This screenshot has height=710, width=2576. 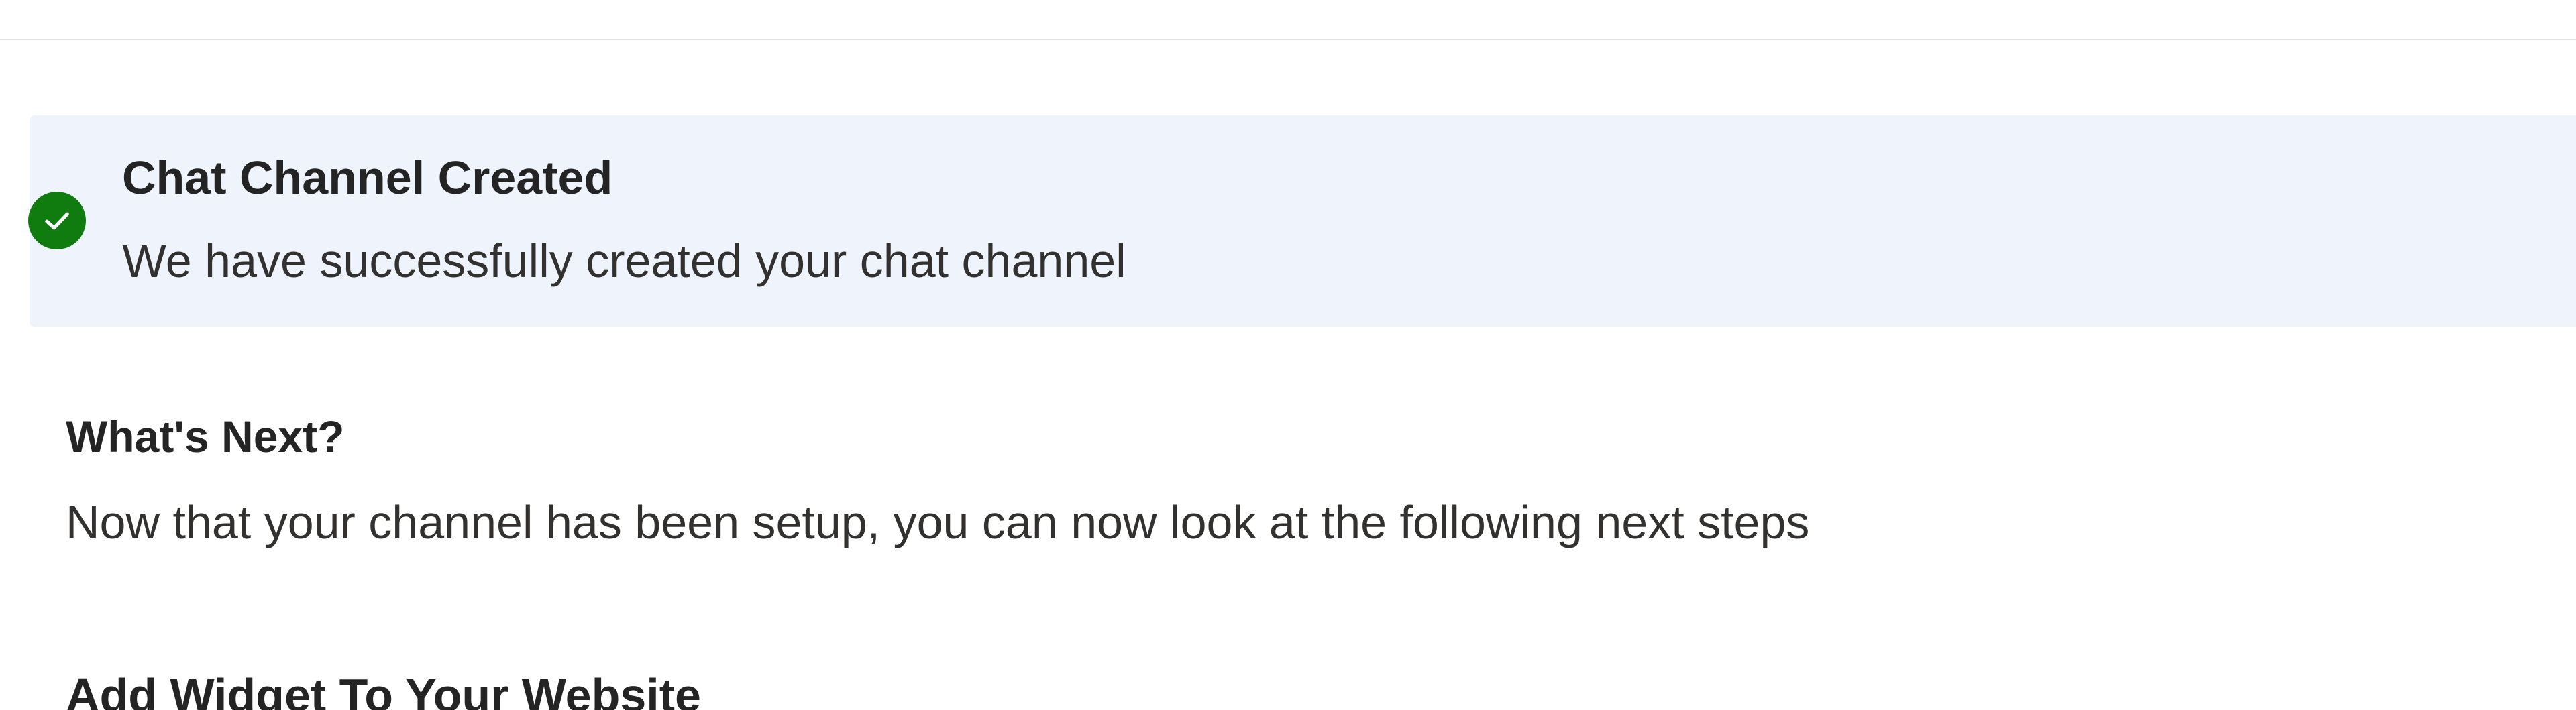 What do you see at coordinates (205, 436) in the screenshot?
I see `next-steps-title: What's Next?` at bounding box center [205, 436].